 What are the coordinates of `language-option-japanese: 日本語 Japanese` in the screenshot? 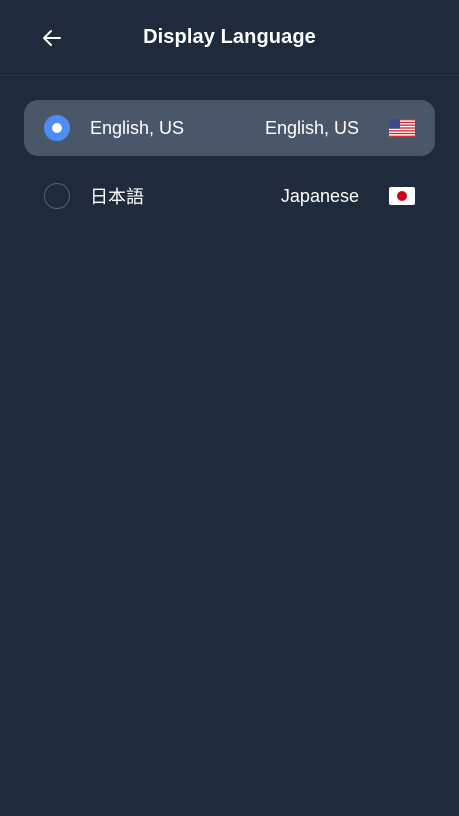 It's located at (229, 196).